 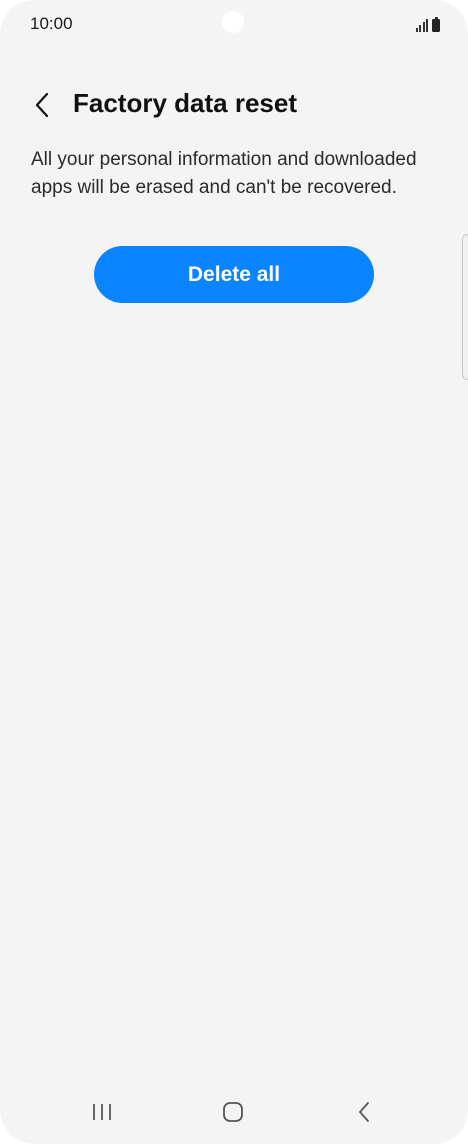 What do you see at coordinates (51, 23) in the screenshot?
I see `status-time: 10:00` at bounding box center [51, 23].